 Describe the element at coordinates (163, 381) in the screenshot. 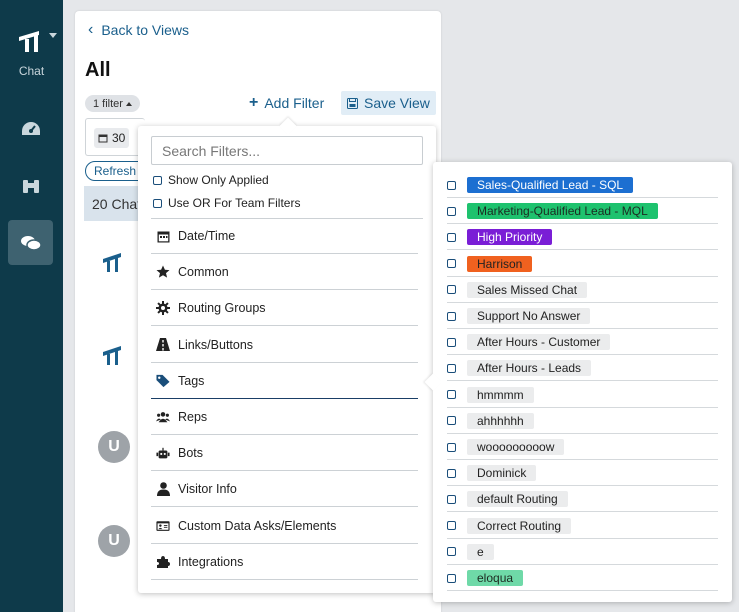

I see `tag-icon` at that location.